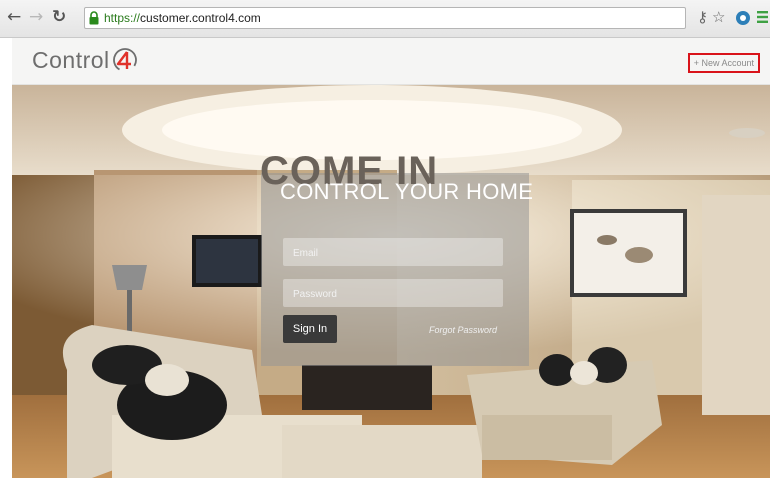  Describe the element at coordinates (200, 18) in the screenshot. I see `url-host: customer.control4.com` at that location.